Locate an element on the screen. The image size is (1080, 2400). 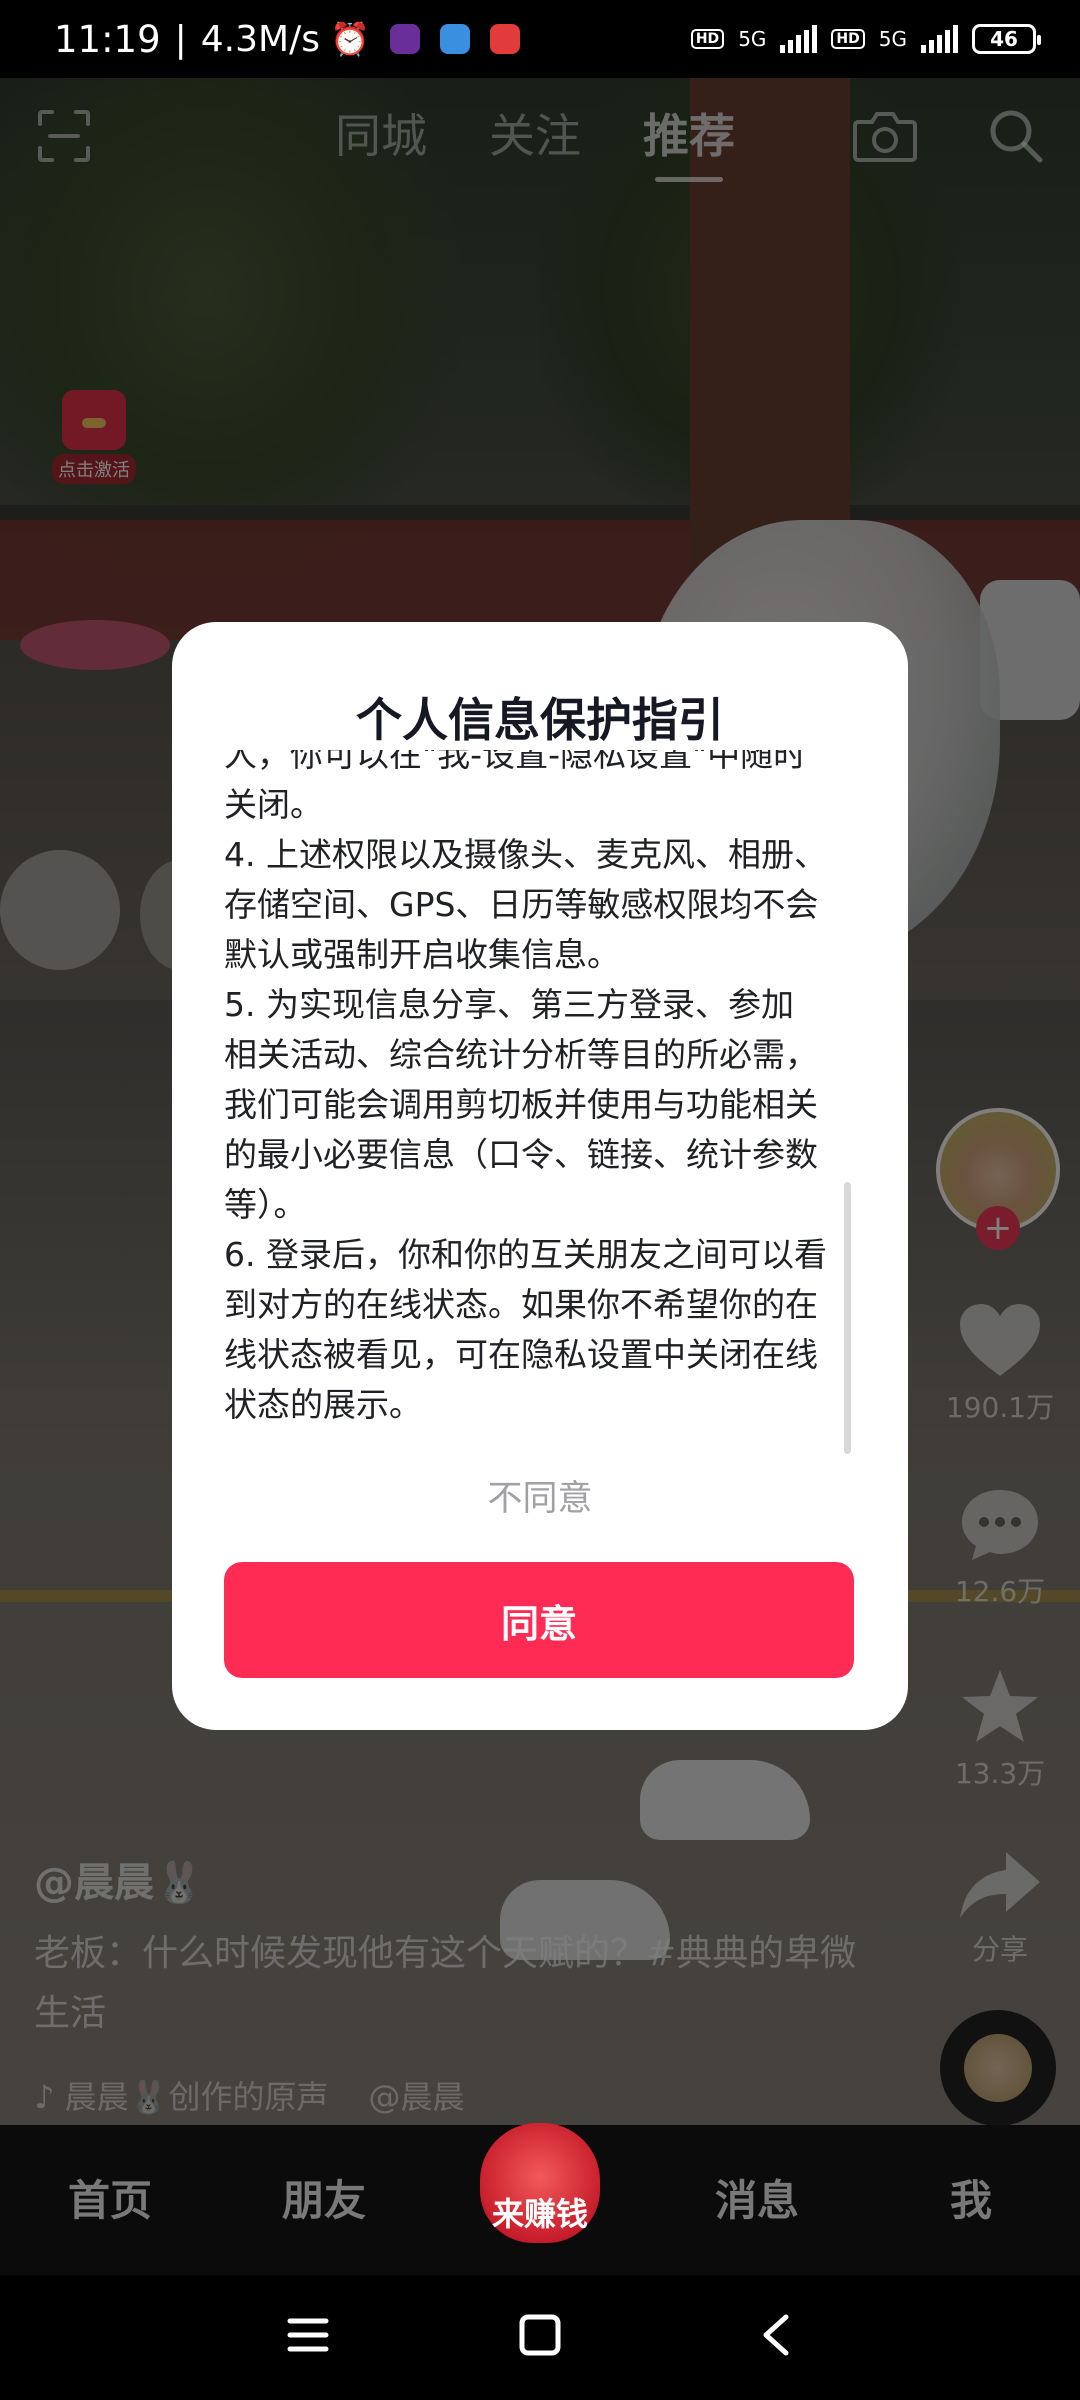
status-bar: 11:19 | 4.3M/s ⏰ HD 5G HD 5G 46 is located at coordinates (540, 39).